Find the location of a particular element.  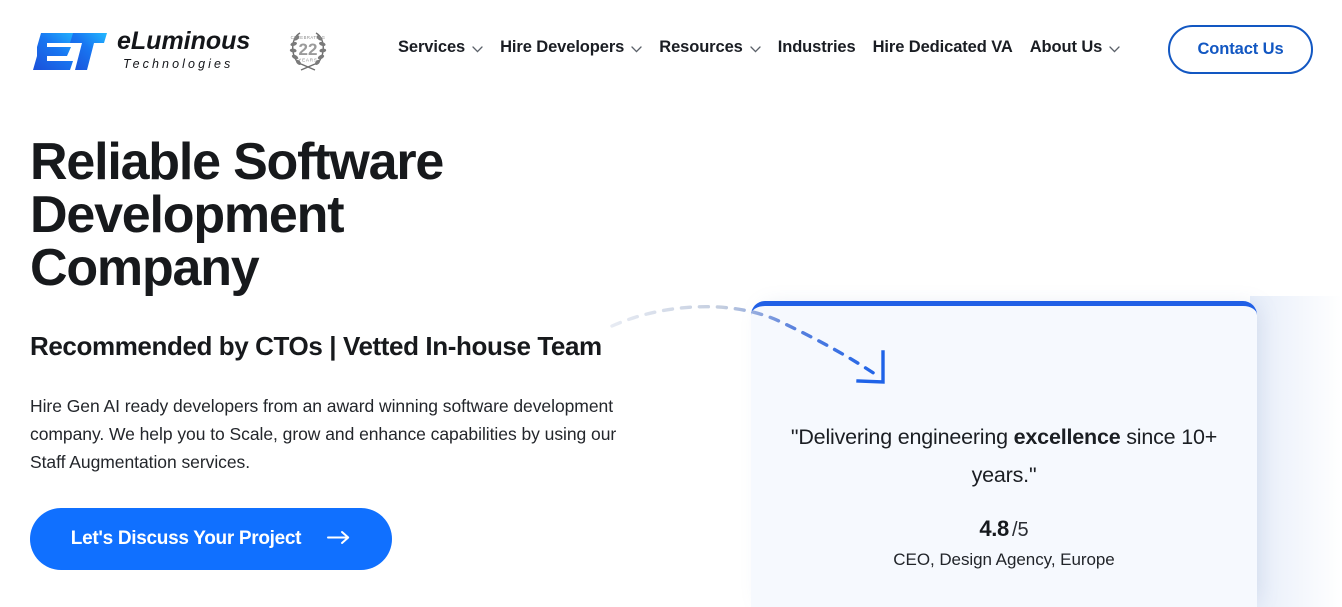

card-glow-decoration is located at coordinates (1296, 451).